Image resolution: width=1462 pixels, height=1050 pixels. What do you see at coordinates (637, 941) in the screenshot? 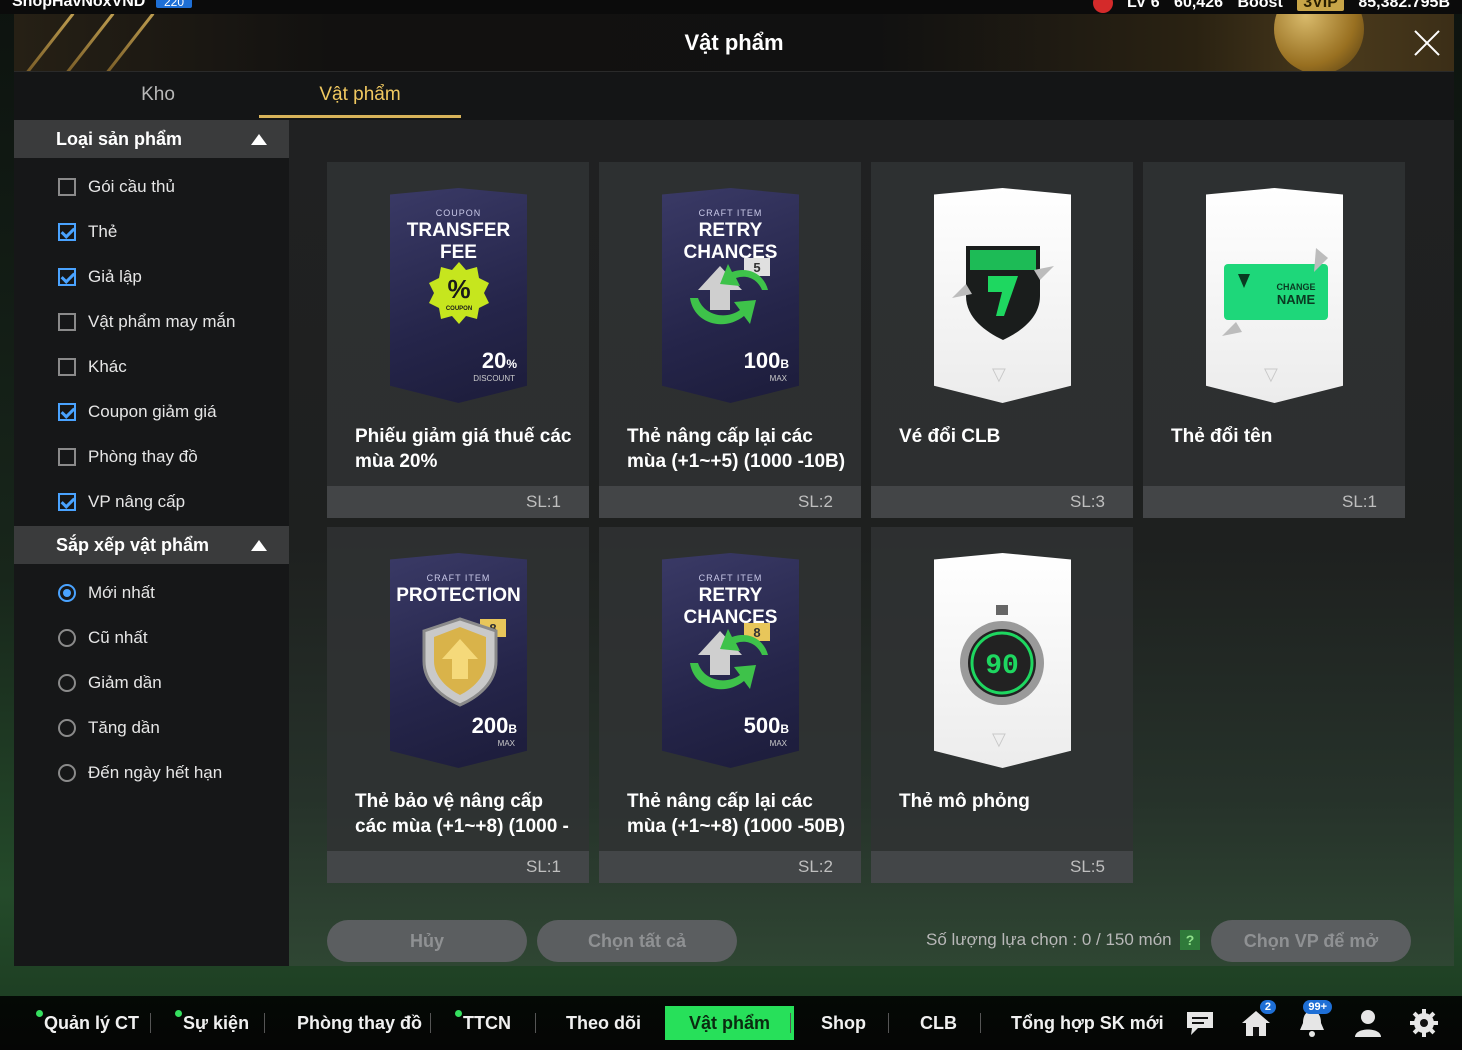
I see `select-all-button: Chọn tất cả` at bounding box center [637, 941].